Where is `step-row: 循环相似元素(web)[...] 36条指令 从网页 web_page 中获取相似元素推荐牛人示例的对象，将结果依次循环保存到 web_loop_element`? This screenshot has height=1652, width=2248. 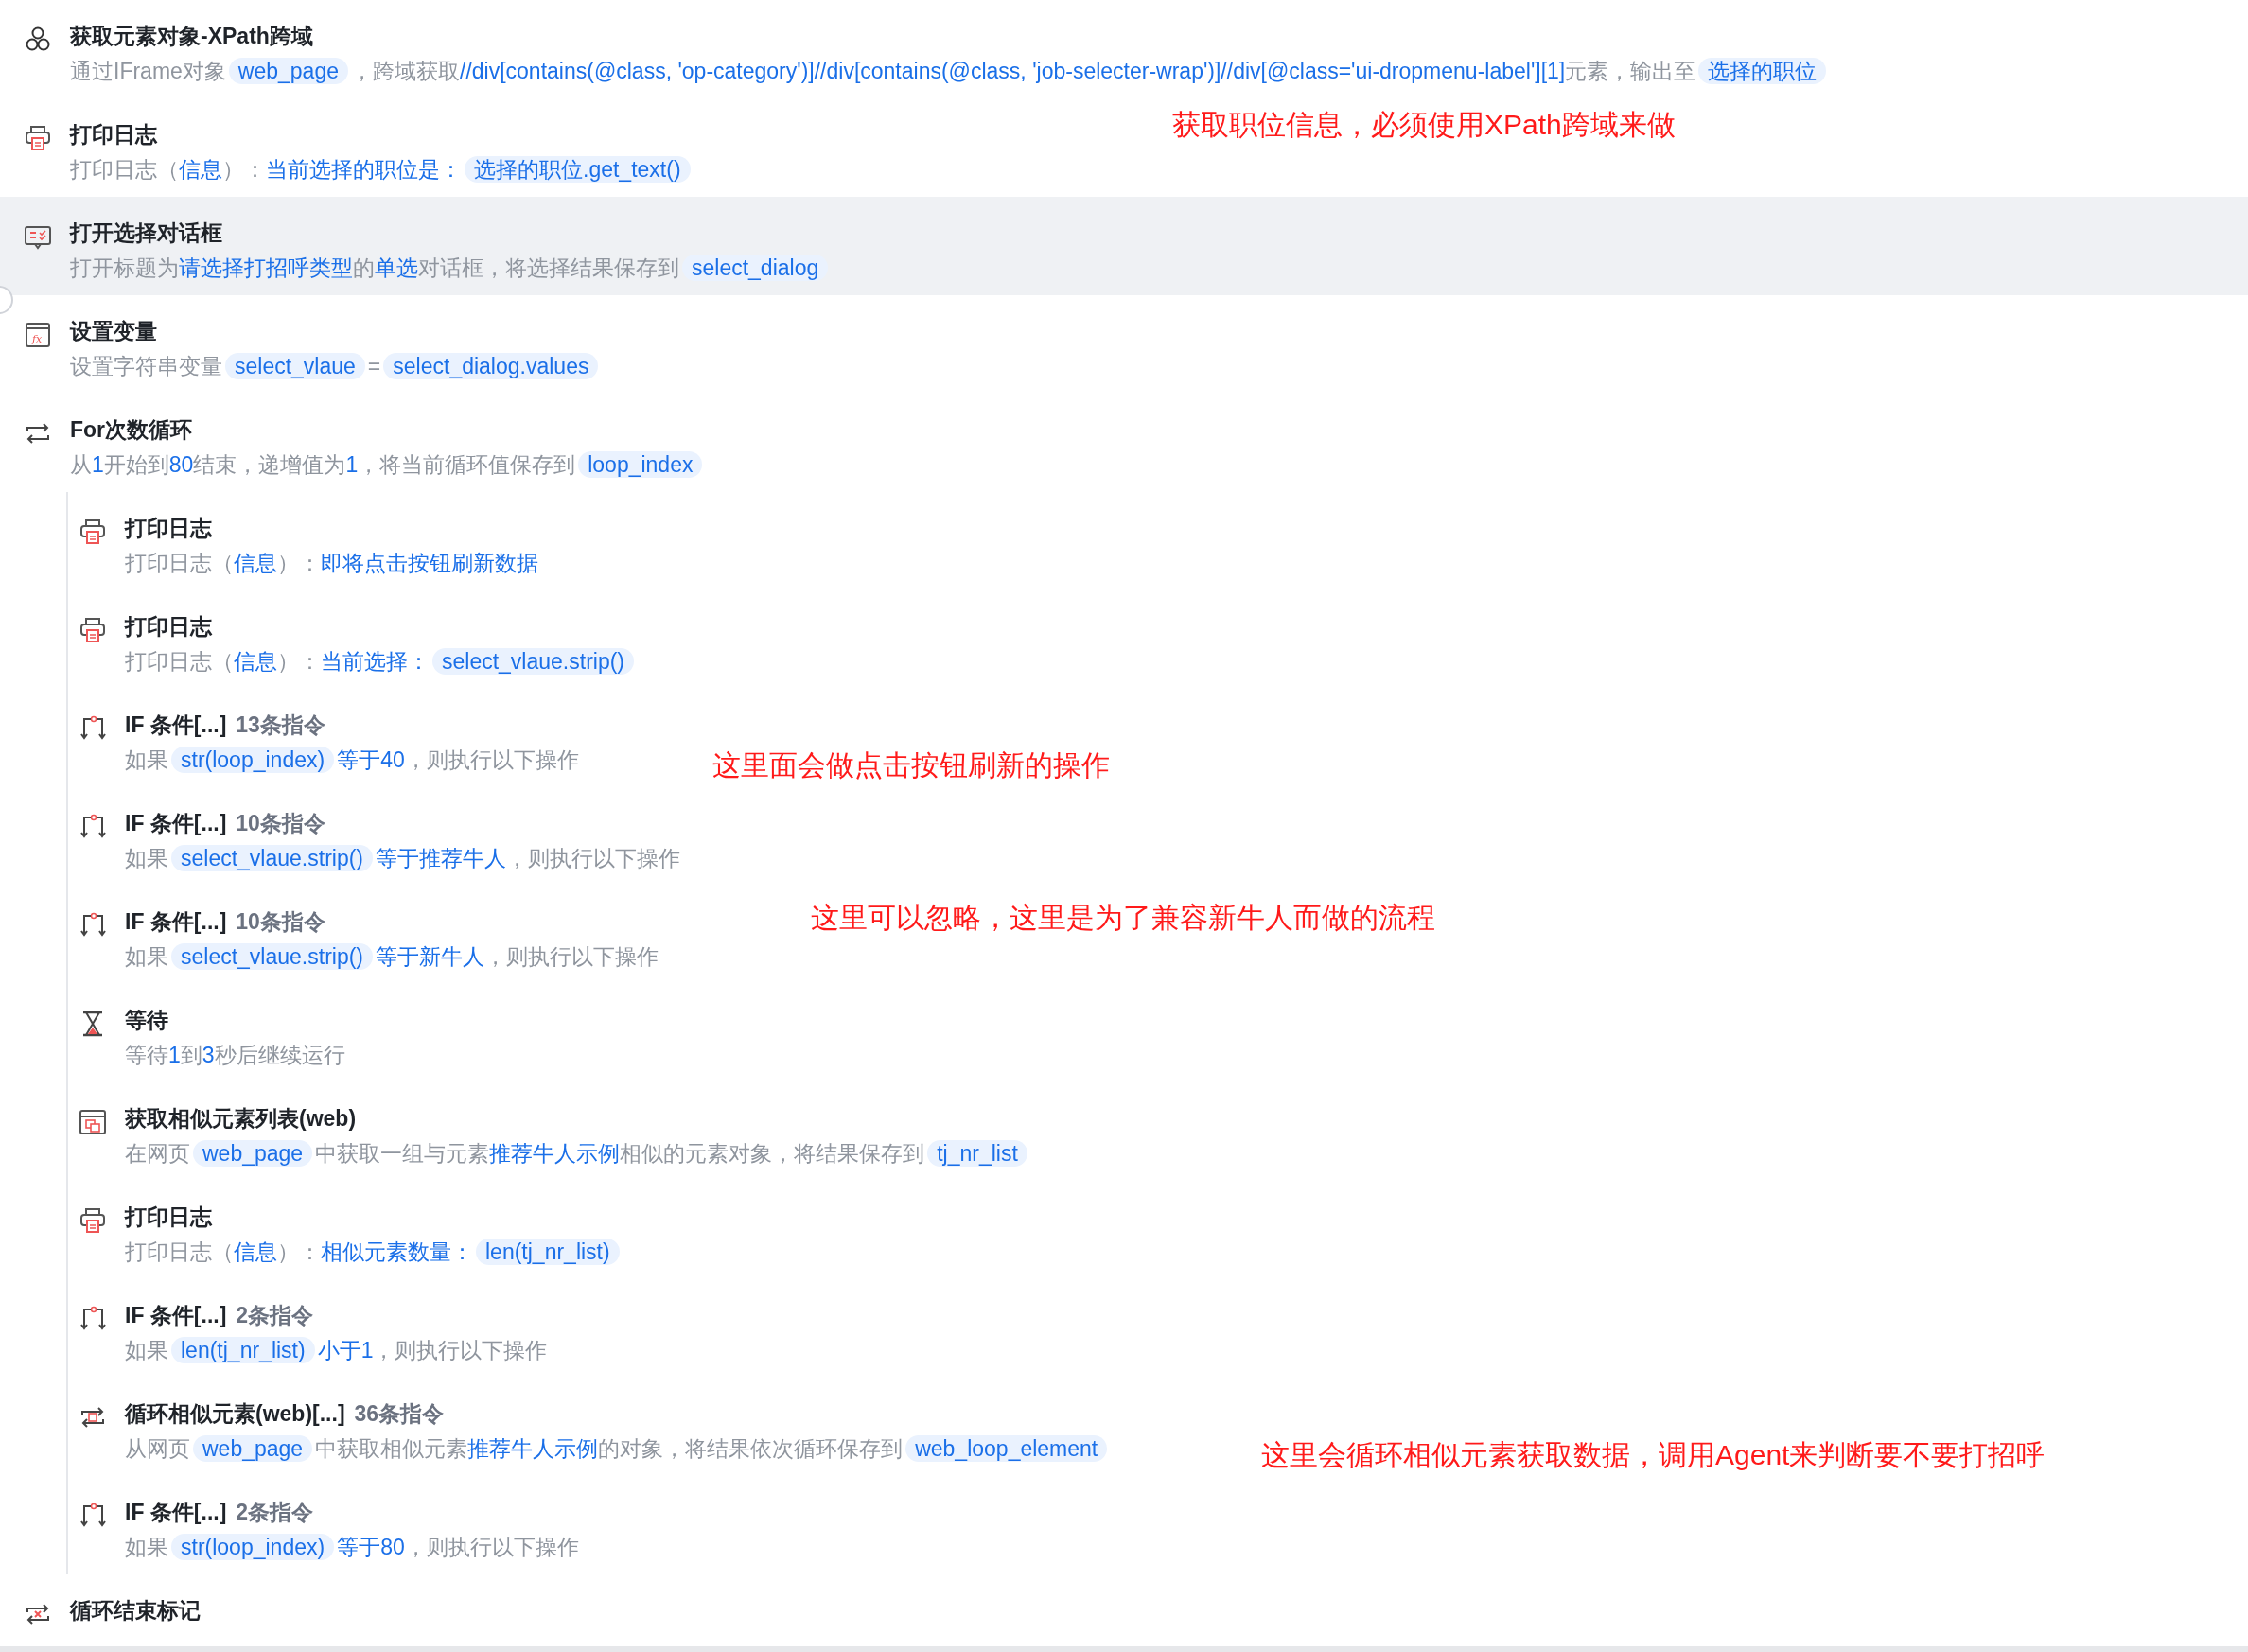 step-row: 循环相似元素(web)[...] 36条指令 从网页 web_page 中获取相似元素推荐牛人示例的对象，将结果依次循环保存到 web_loop_element is located at coordinates (605, 1427).